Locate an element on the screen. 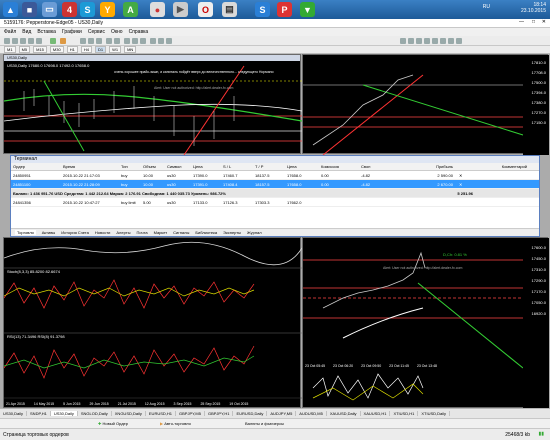 The width and height of the screenshot is (550, 440). tf-h4: H4 is located at coordinates (86, 49).